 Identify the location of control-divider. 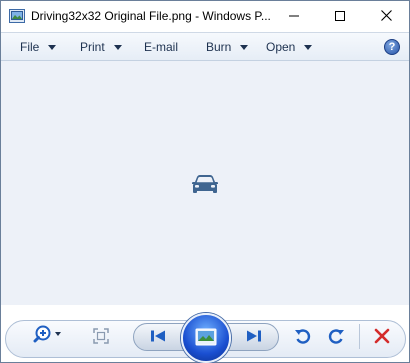
(359, 336).